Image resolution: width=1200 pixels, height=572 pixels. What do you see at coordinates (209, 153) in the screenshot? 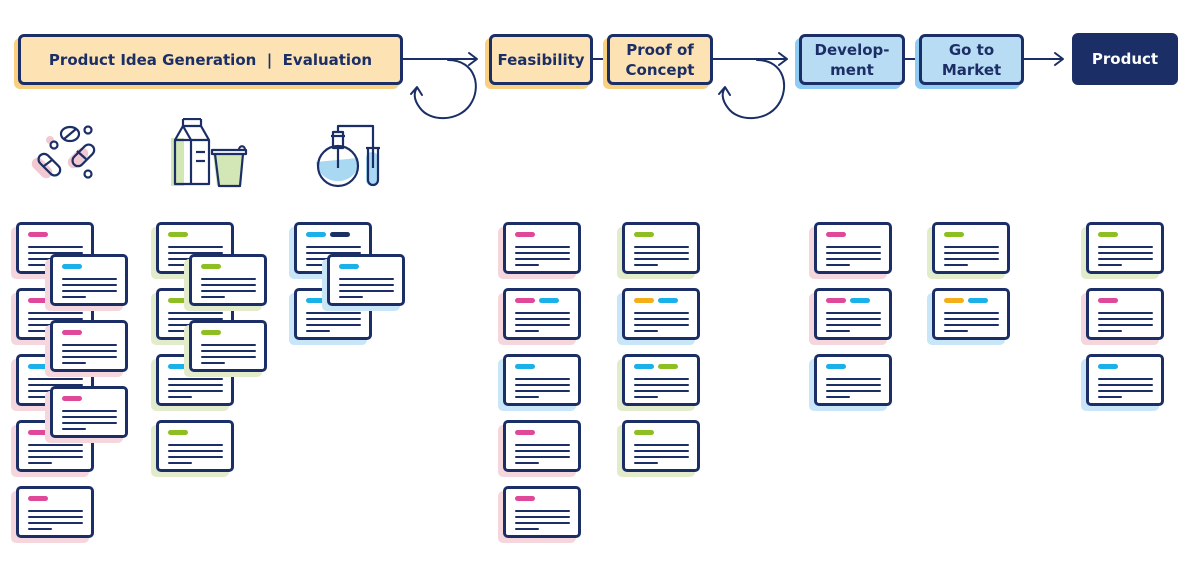
I see `milk-yogurt-icon` at bounding box center [209, 153].